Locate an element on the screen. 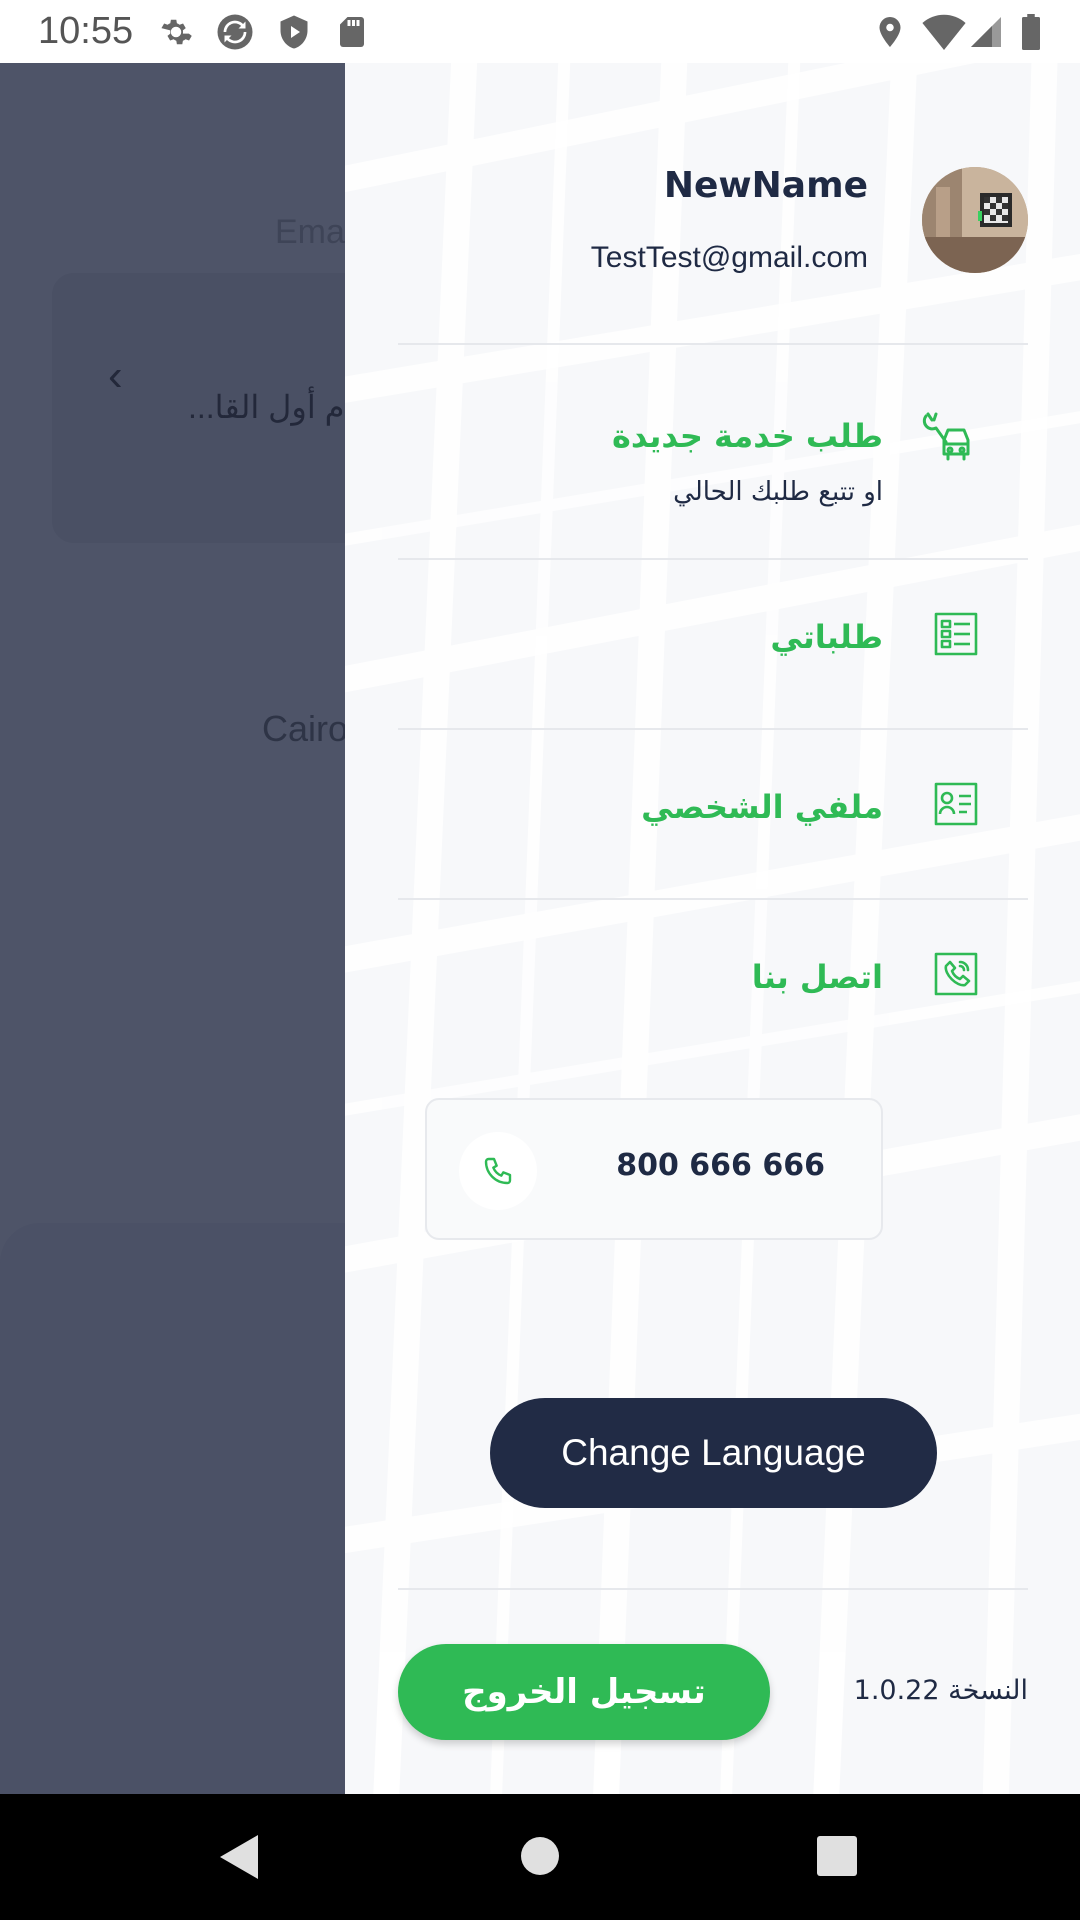 This screenshot has width=1080, height=1920. logout-button: تسجيل الخروج is located at coordinates (584, 1692).